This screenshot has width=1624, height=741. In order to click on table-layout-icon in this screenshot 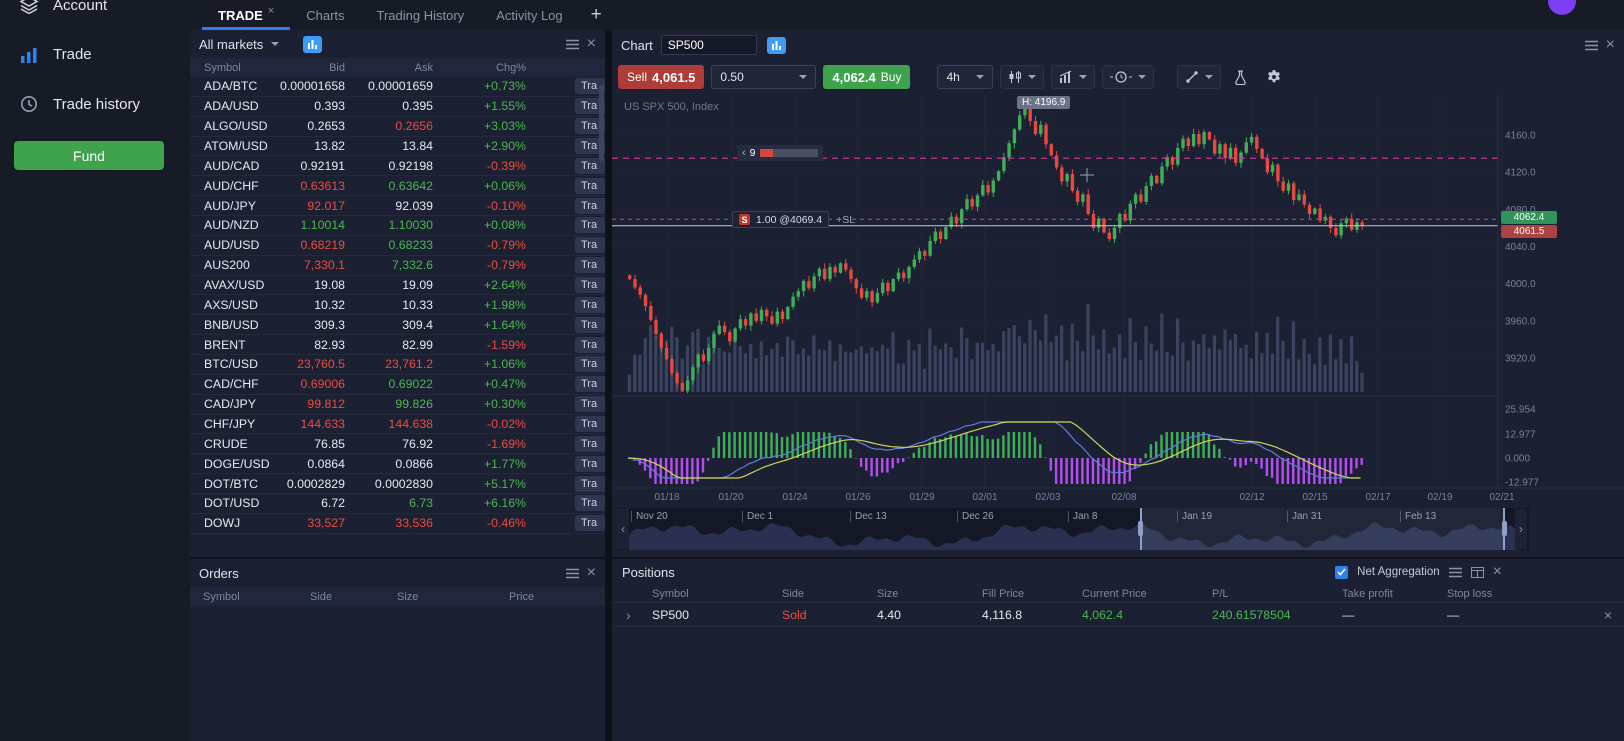, I will do `click(1477, 572)`.